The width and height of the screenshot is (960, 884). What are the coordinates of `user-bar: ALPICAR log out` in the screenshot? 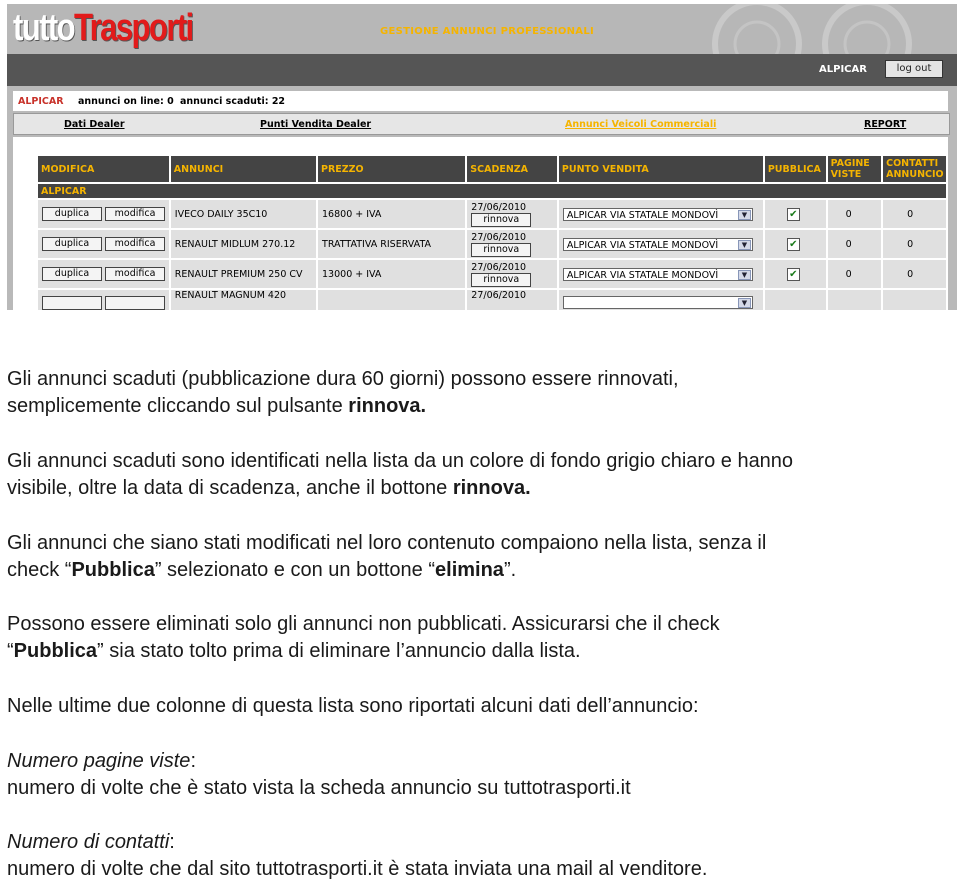 It's located at (482, 70).